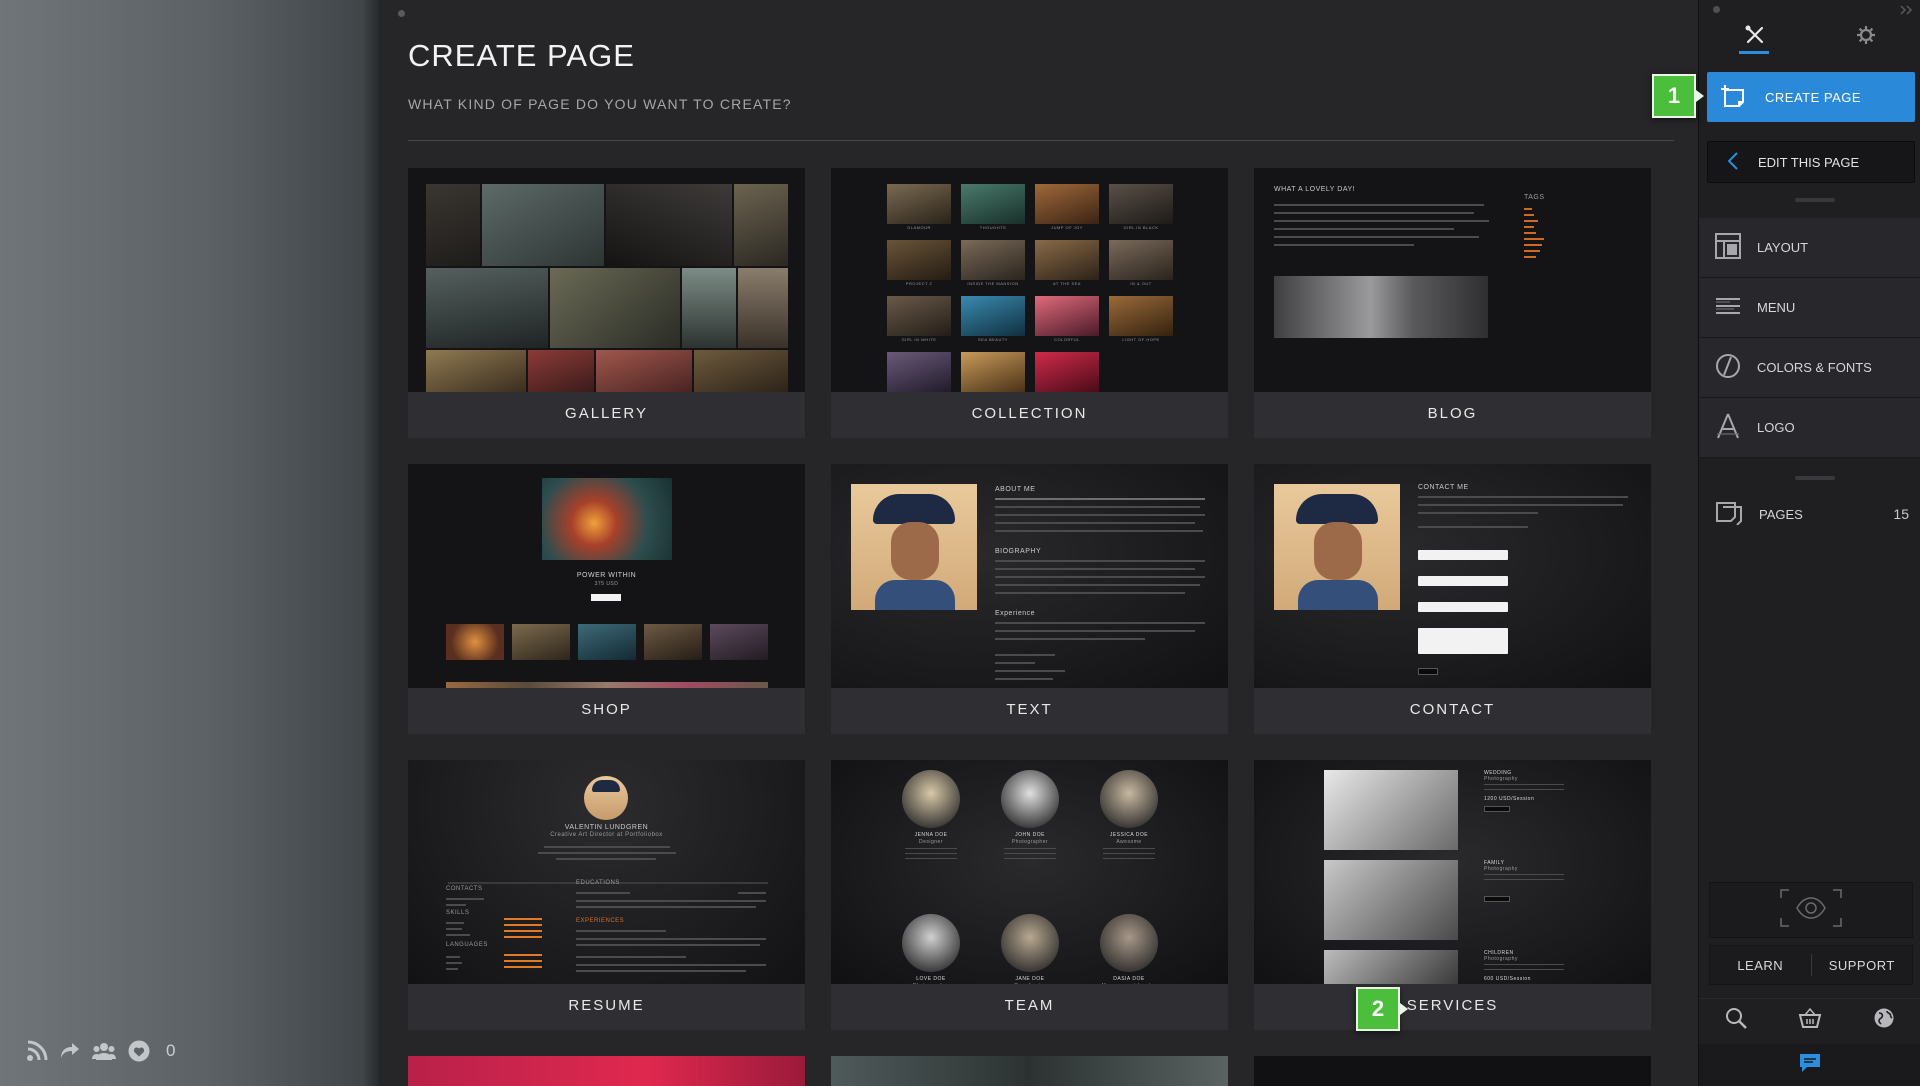  I want to click on share-icon, so click(70, 1051).